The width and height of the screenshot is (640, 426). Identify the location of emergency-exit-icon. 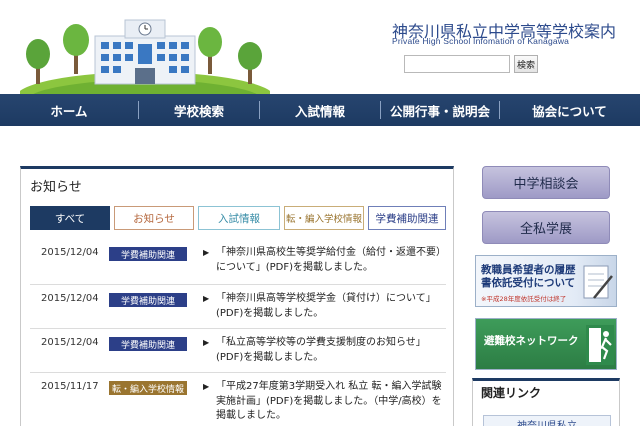
(600, 345).